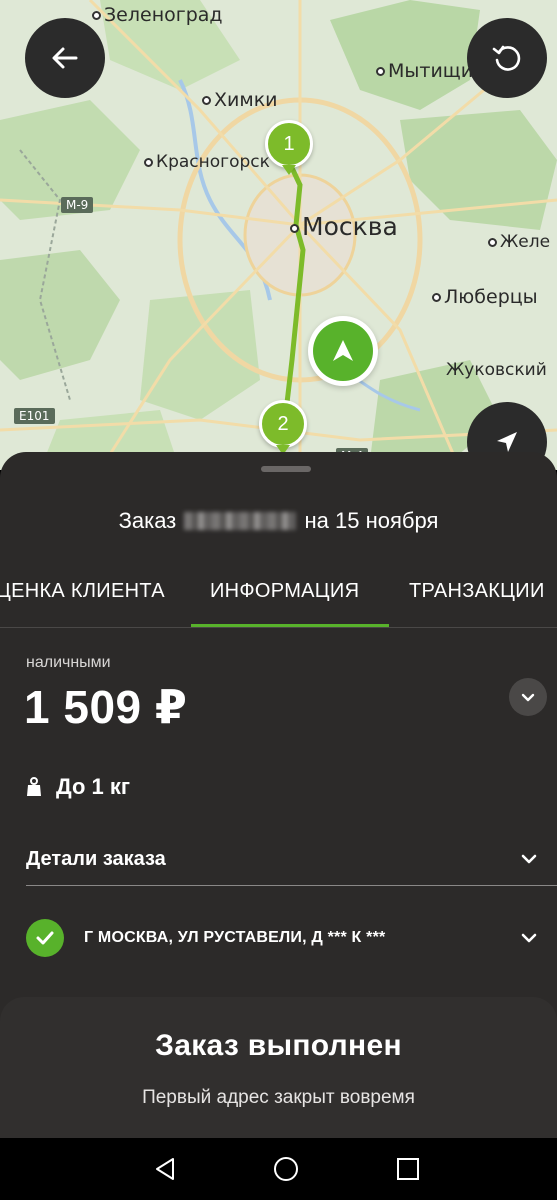 This screenshot has height=1200, width=557. I want to click on refresh-button, so click(507, 58).